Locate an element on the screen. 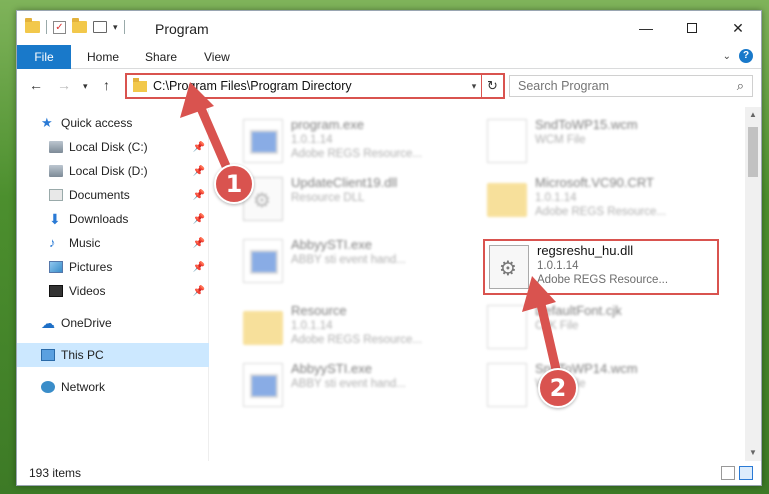  sidebar-item-quick-access: ★ Quick access is located at coordinates (113, 123).